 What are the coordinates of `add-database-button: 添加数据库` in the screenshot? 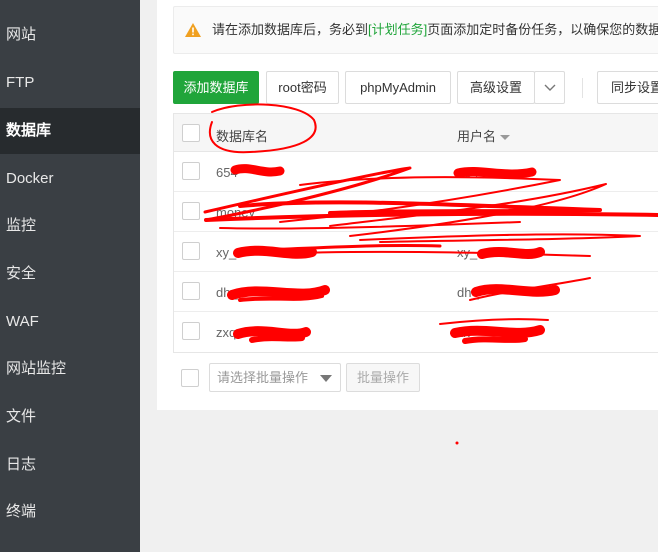 It's located at (216, 87).